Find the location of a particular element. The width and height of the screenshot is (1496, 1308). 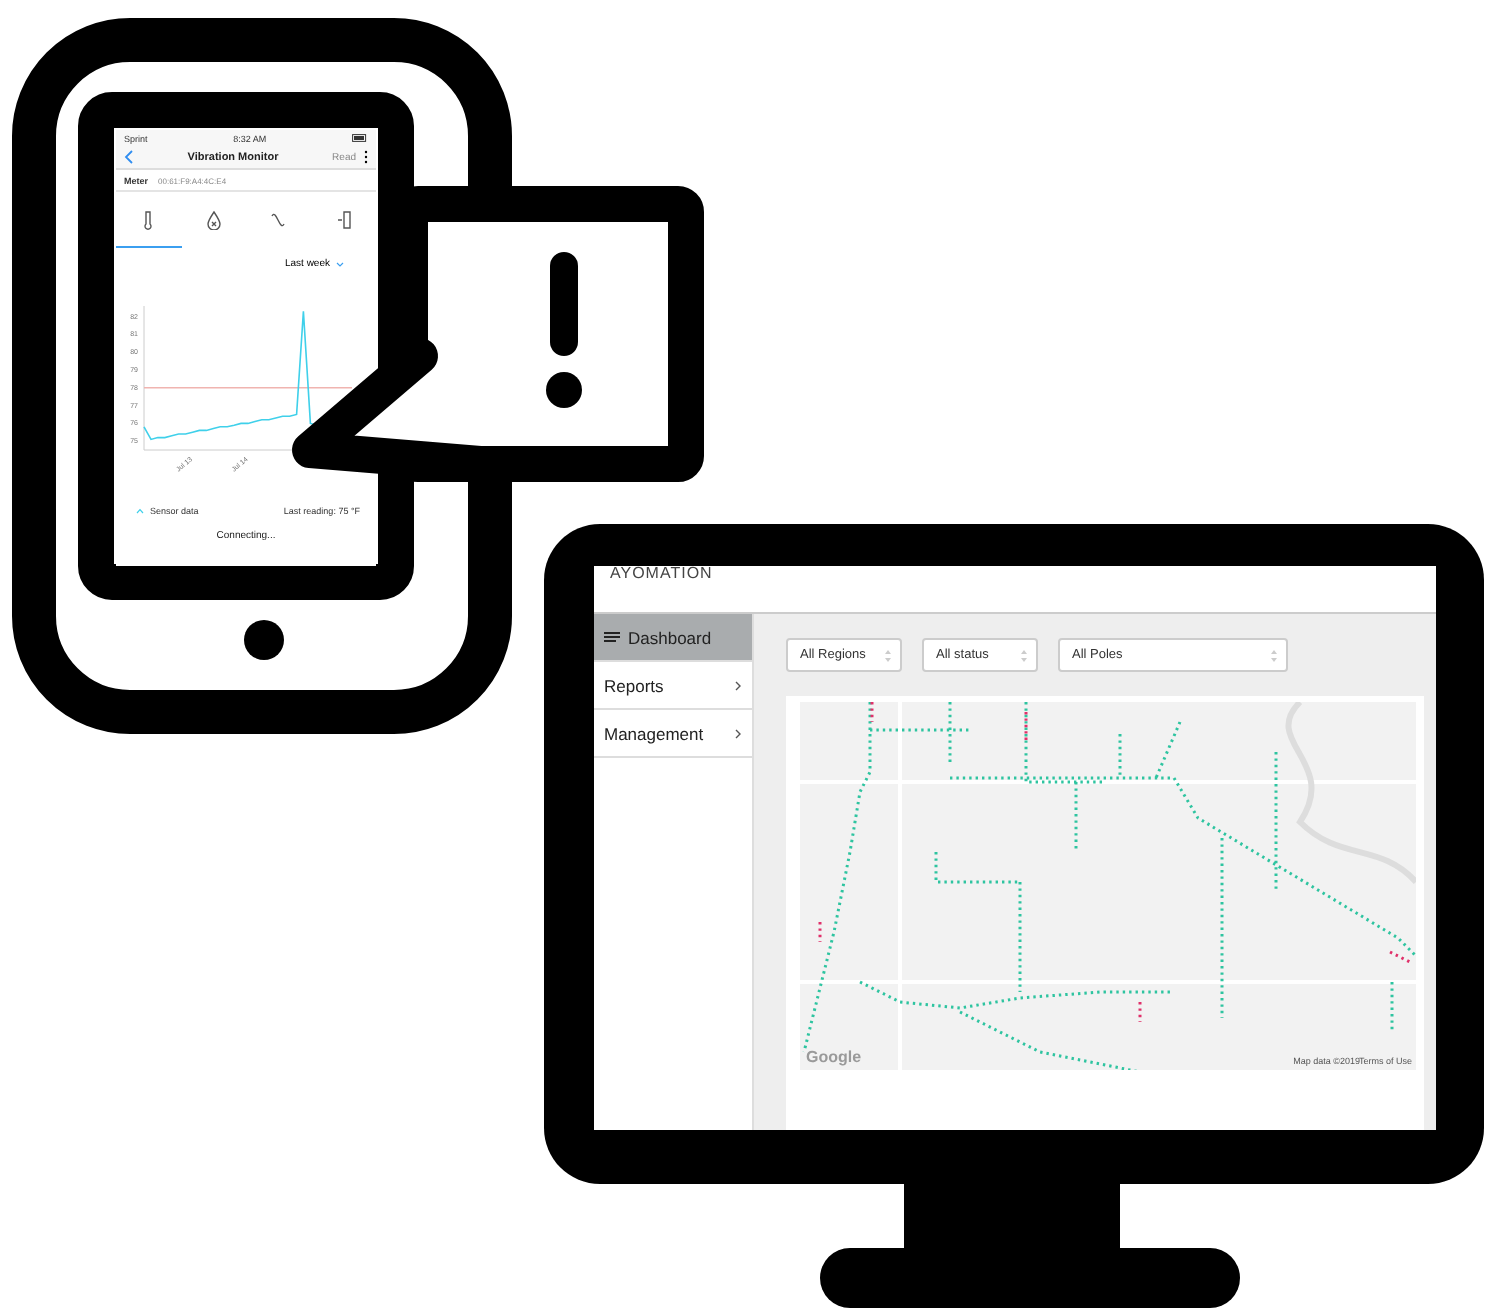

brand-logo: AYOMATION is located at coordinates (661, 574).